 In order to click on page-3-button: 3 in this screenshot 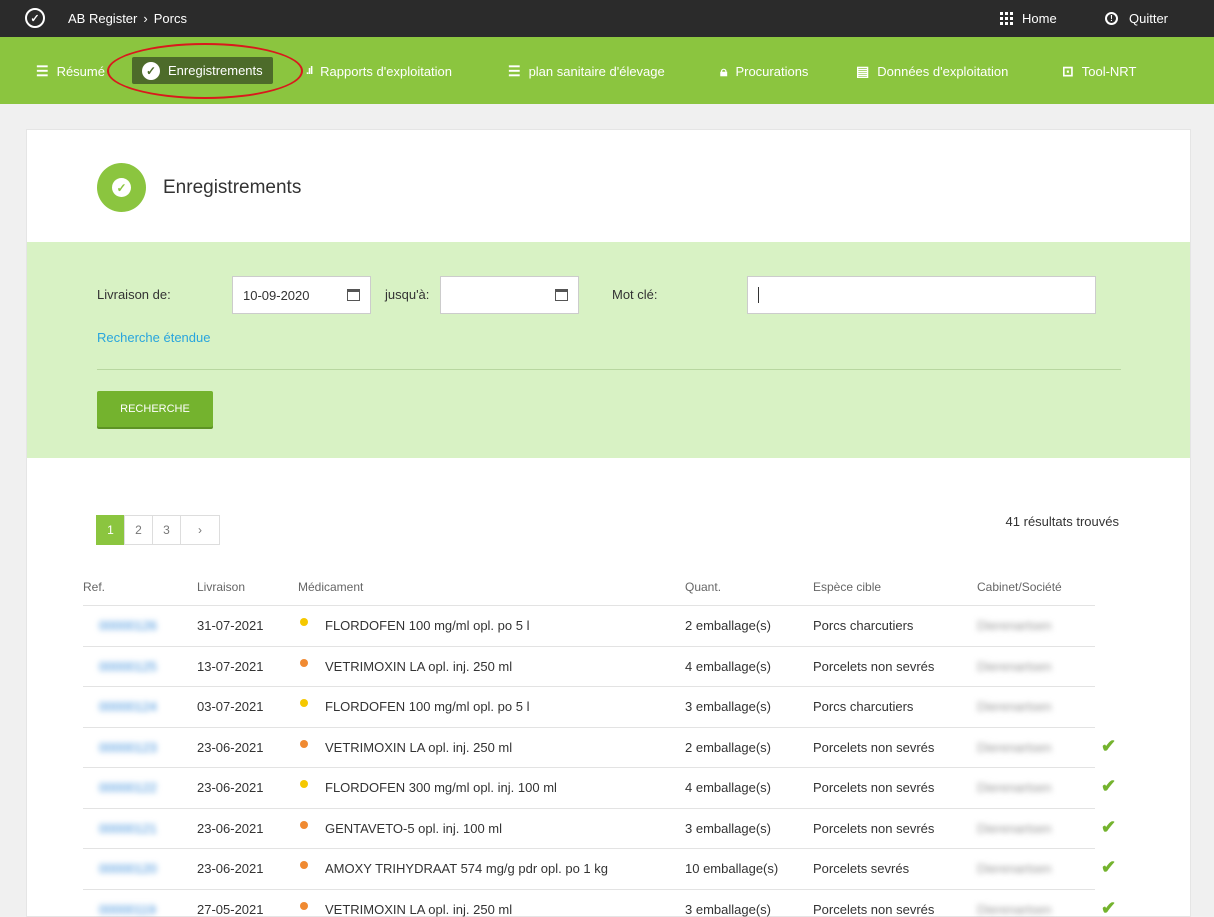, I will do `click(166, 530)`.